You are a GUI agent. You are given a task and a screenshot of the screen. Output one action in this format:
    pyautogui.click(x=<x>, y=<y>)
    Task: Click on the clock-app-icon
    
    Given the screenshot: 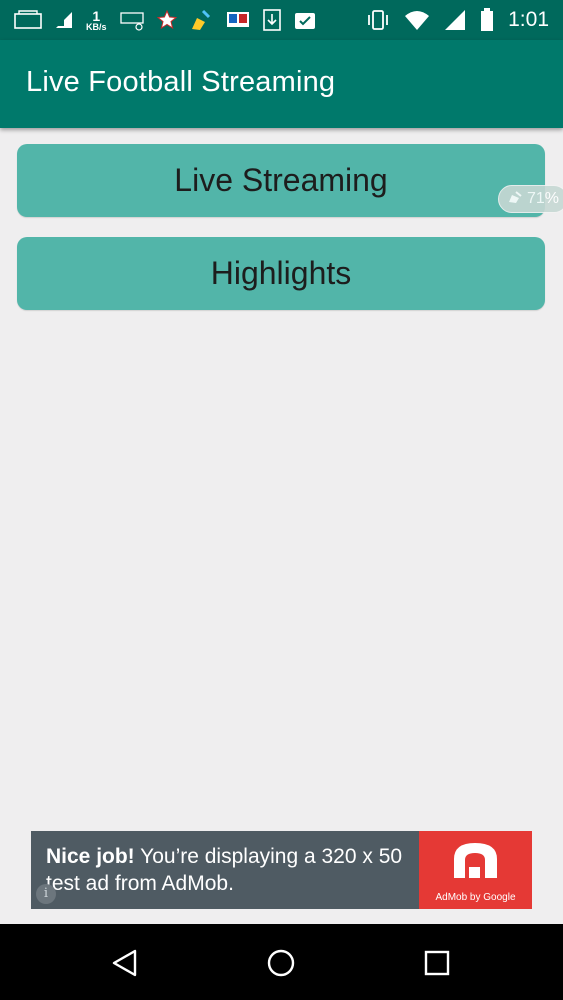 What is the action you would take?
    pyautogui.click(x=132, y=20)
    